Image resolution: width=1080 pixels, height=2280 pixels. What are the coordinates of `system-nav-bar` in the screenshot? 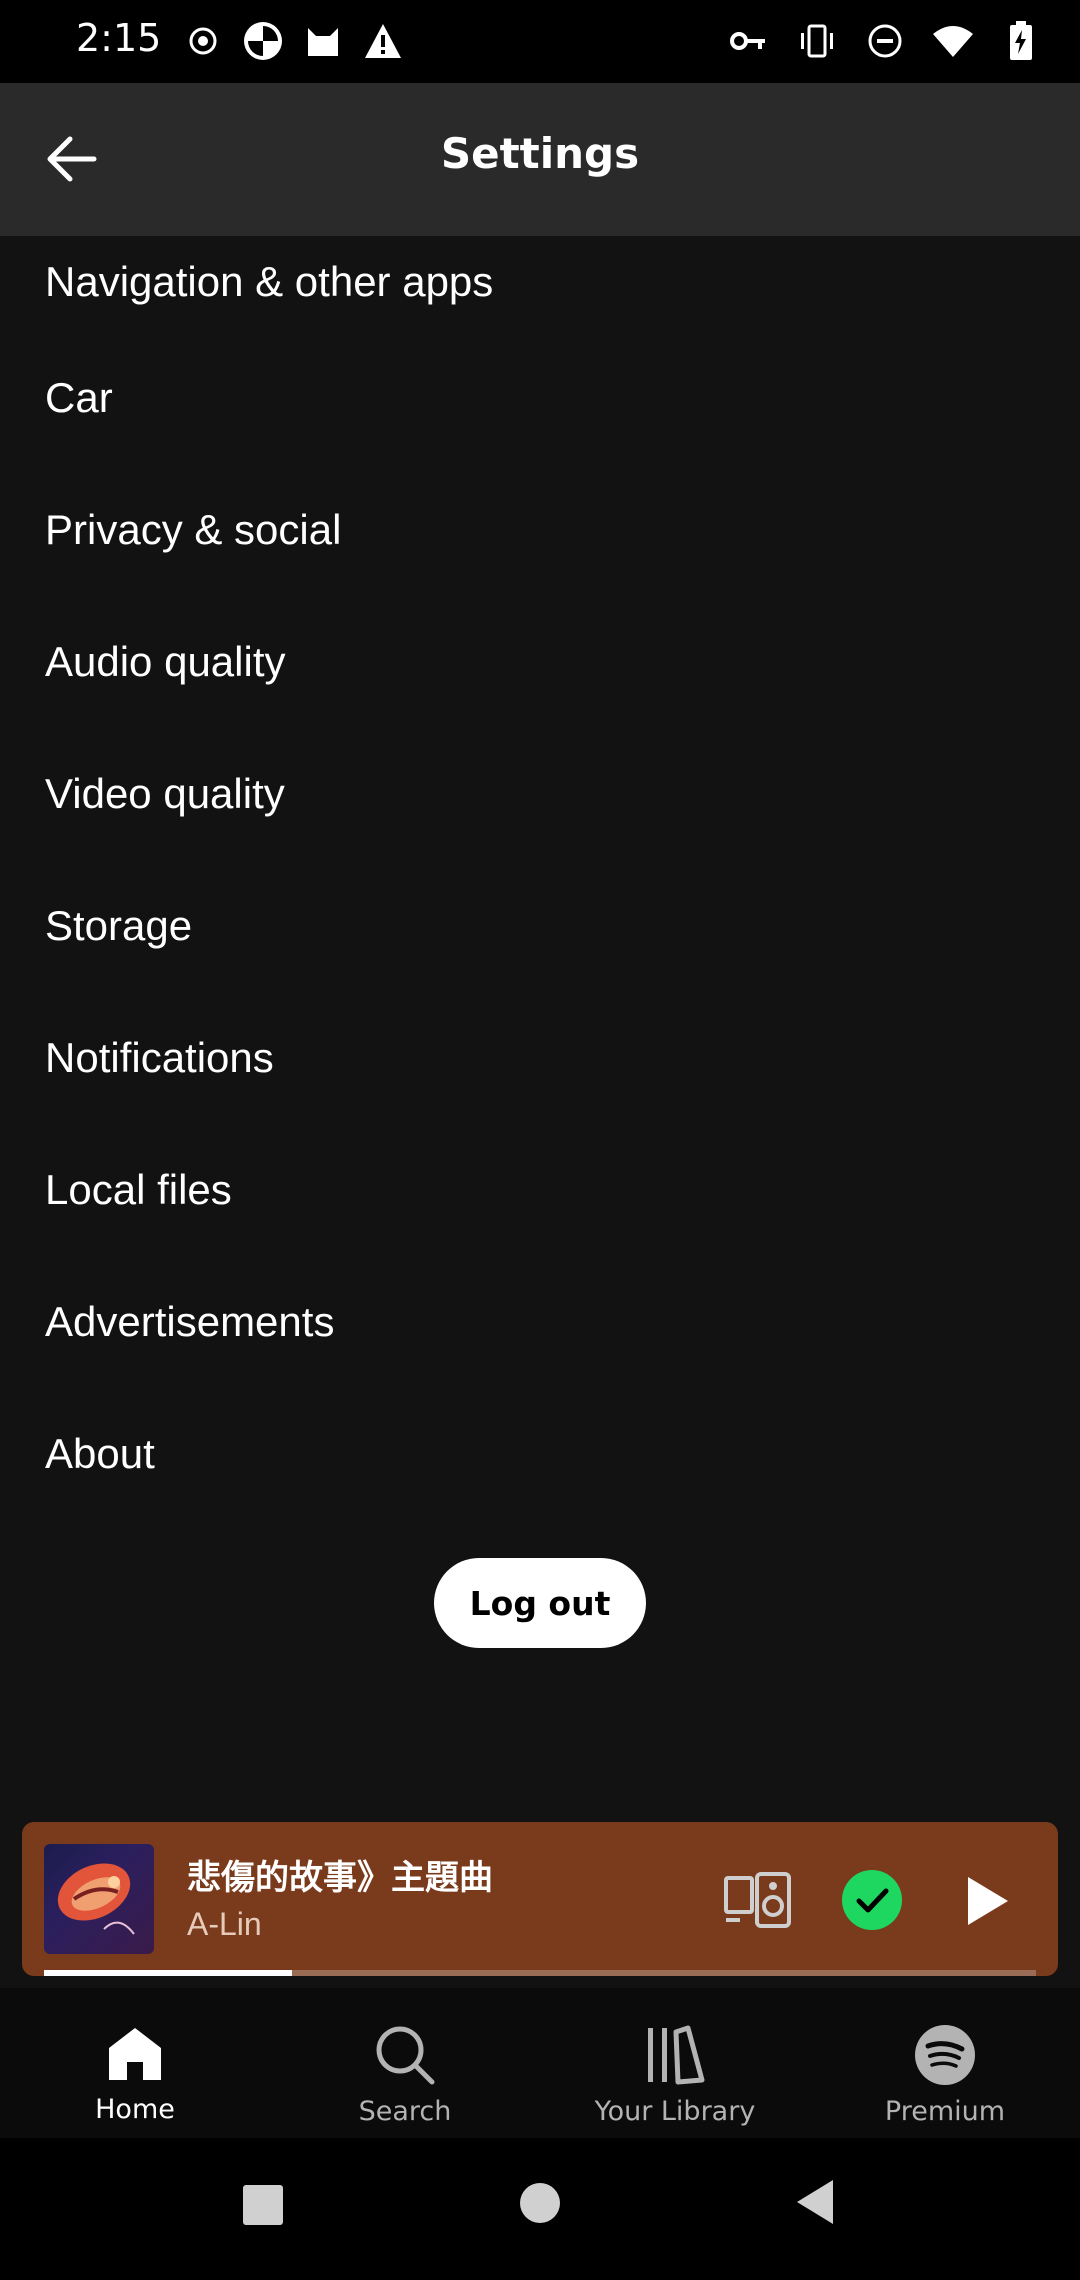 It's located at (540, 2209).